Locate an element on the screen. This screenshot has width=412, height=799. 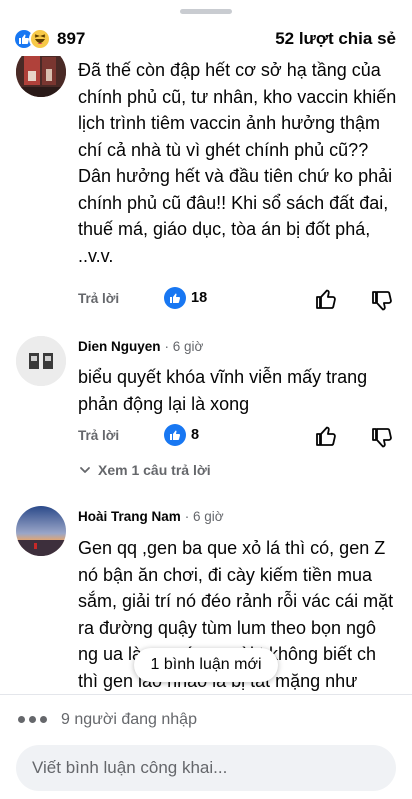
comment-author-line: Hoài Trang Nam · 6 giờ is located at coordinates (151, 516).